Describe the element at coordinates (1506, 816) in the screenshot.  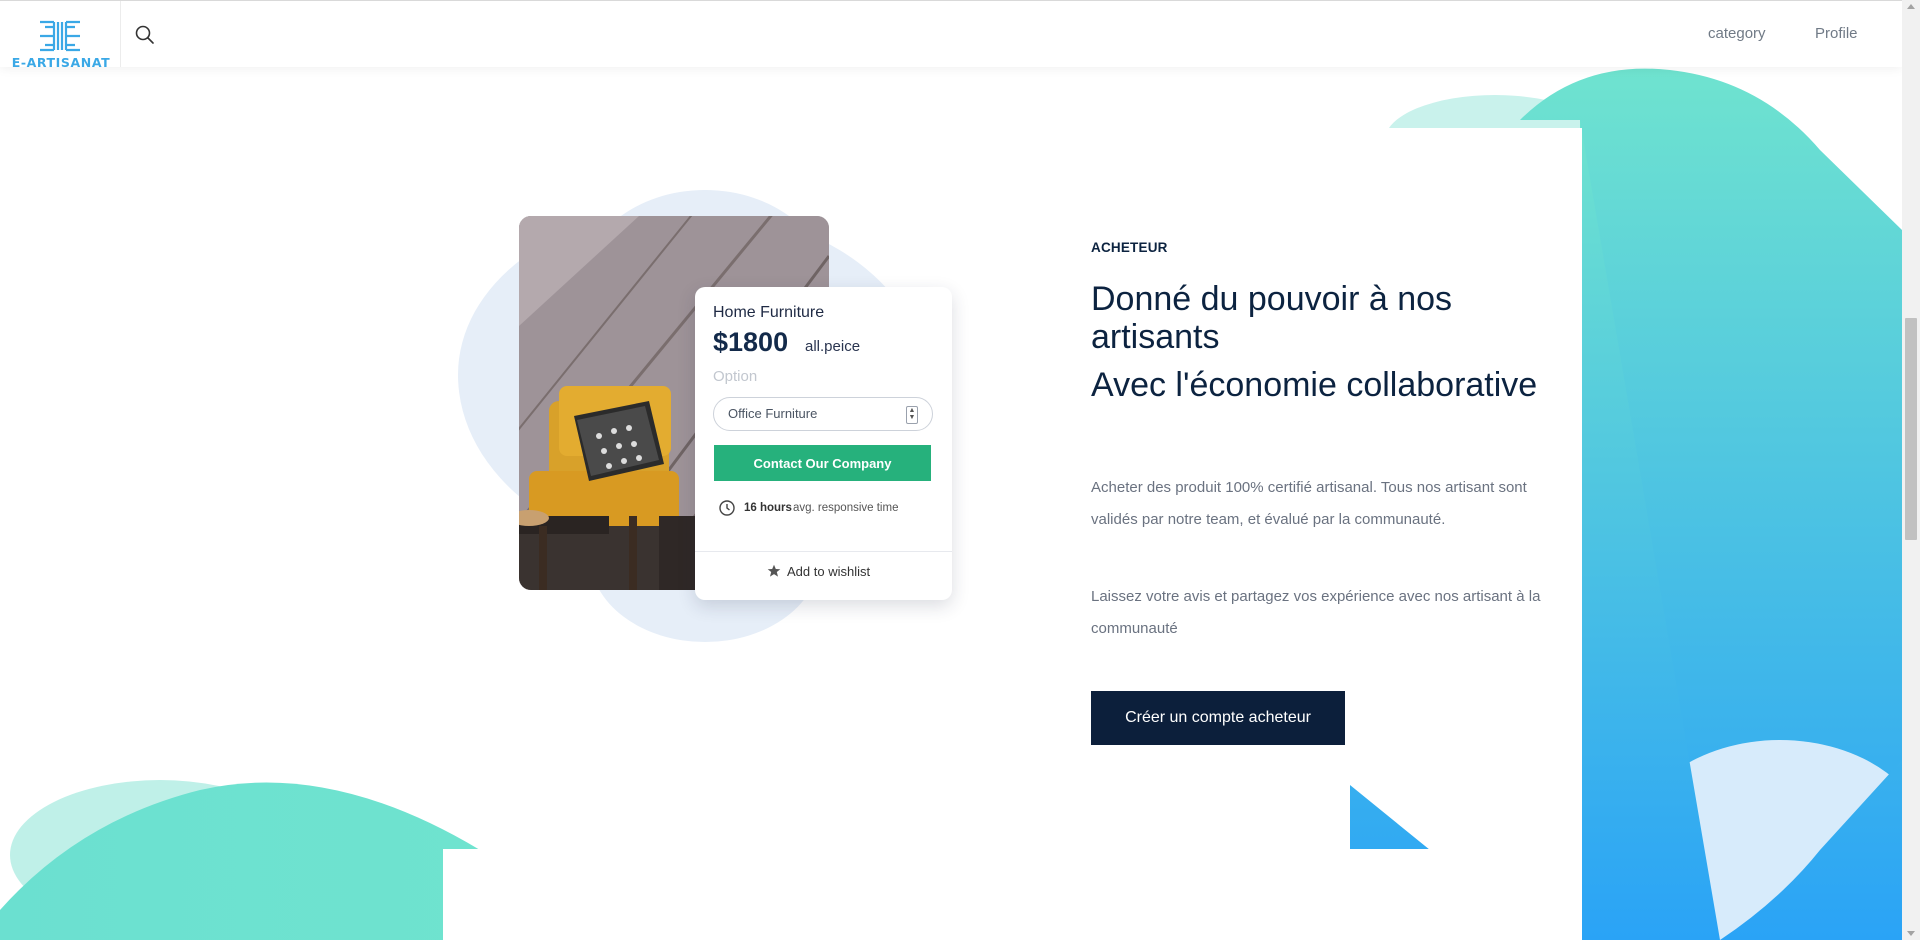
I see `content-panel-lower` at that location.